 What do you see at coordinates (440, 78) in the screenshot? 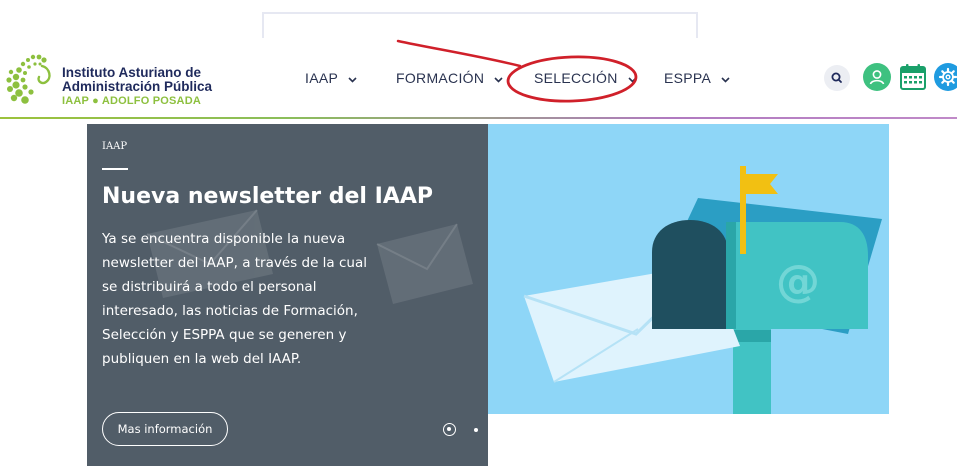
I see `nav-item-label: FORMACIÓN` at bounding box center [440, 78].